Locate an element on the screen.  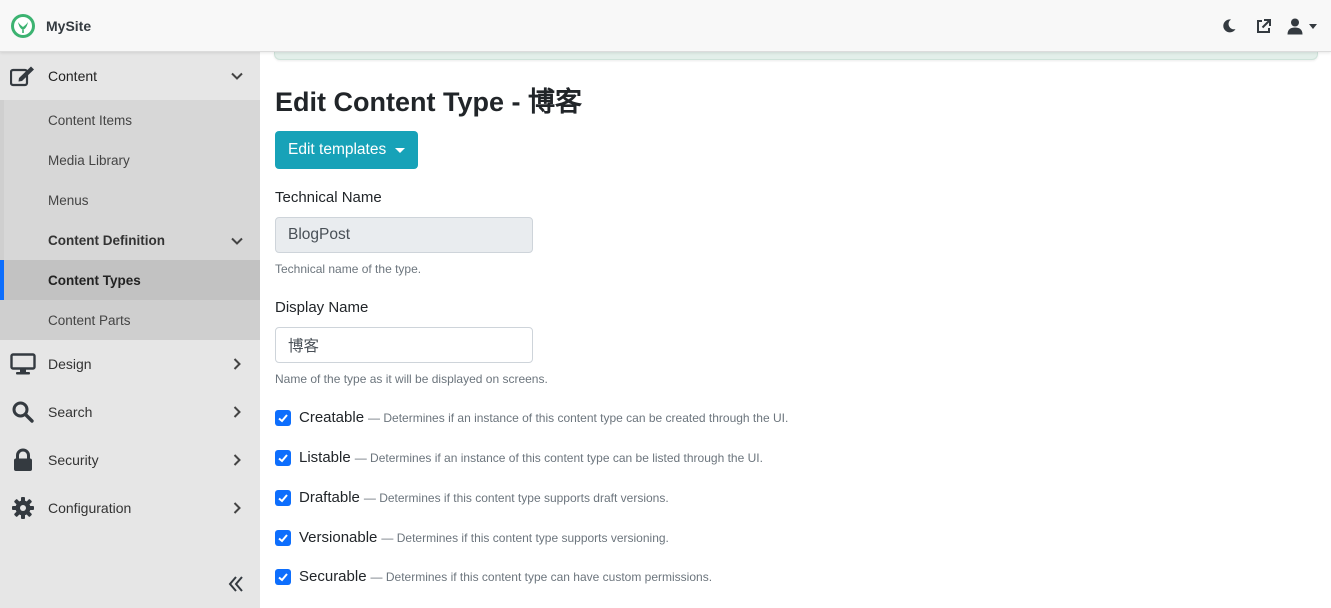
page-title: Edit Content Type - 博客 is located at coordinates (428, 102).